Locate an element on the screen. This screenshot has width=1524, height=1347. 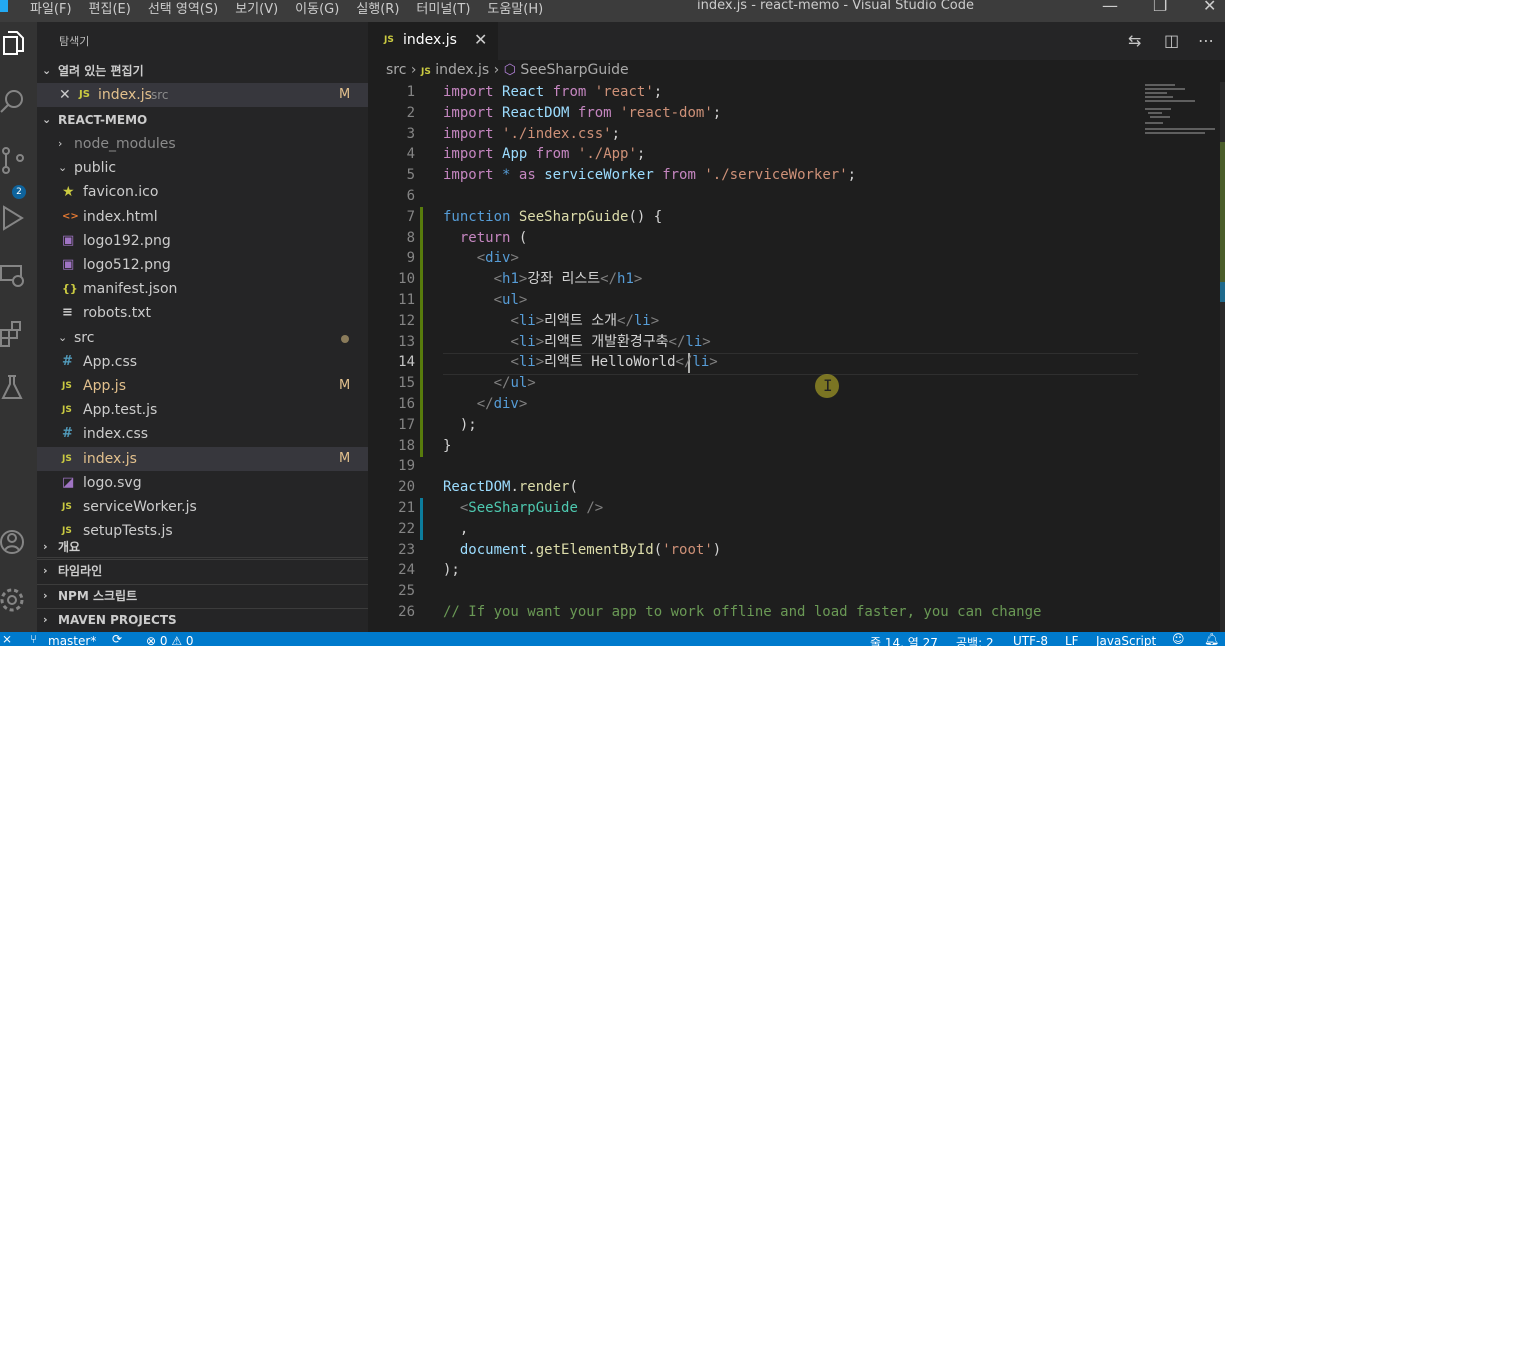
account-icon is located at coordinates (15, 543).